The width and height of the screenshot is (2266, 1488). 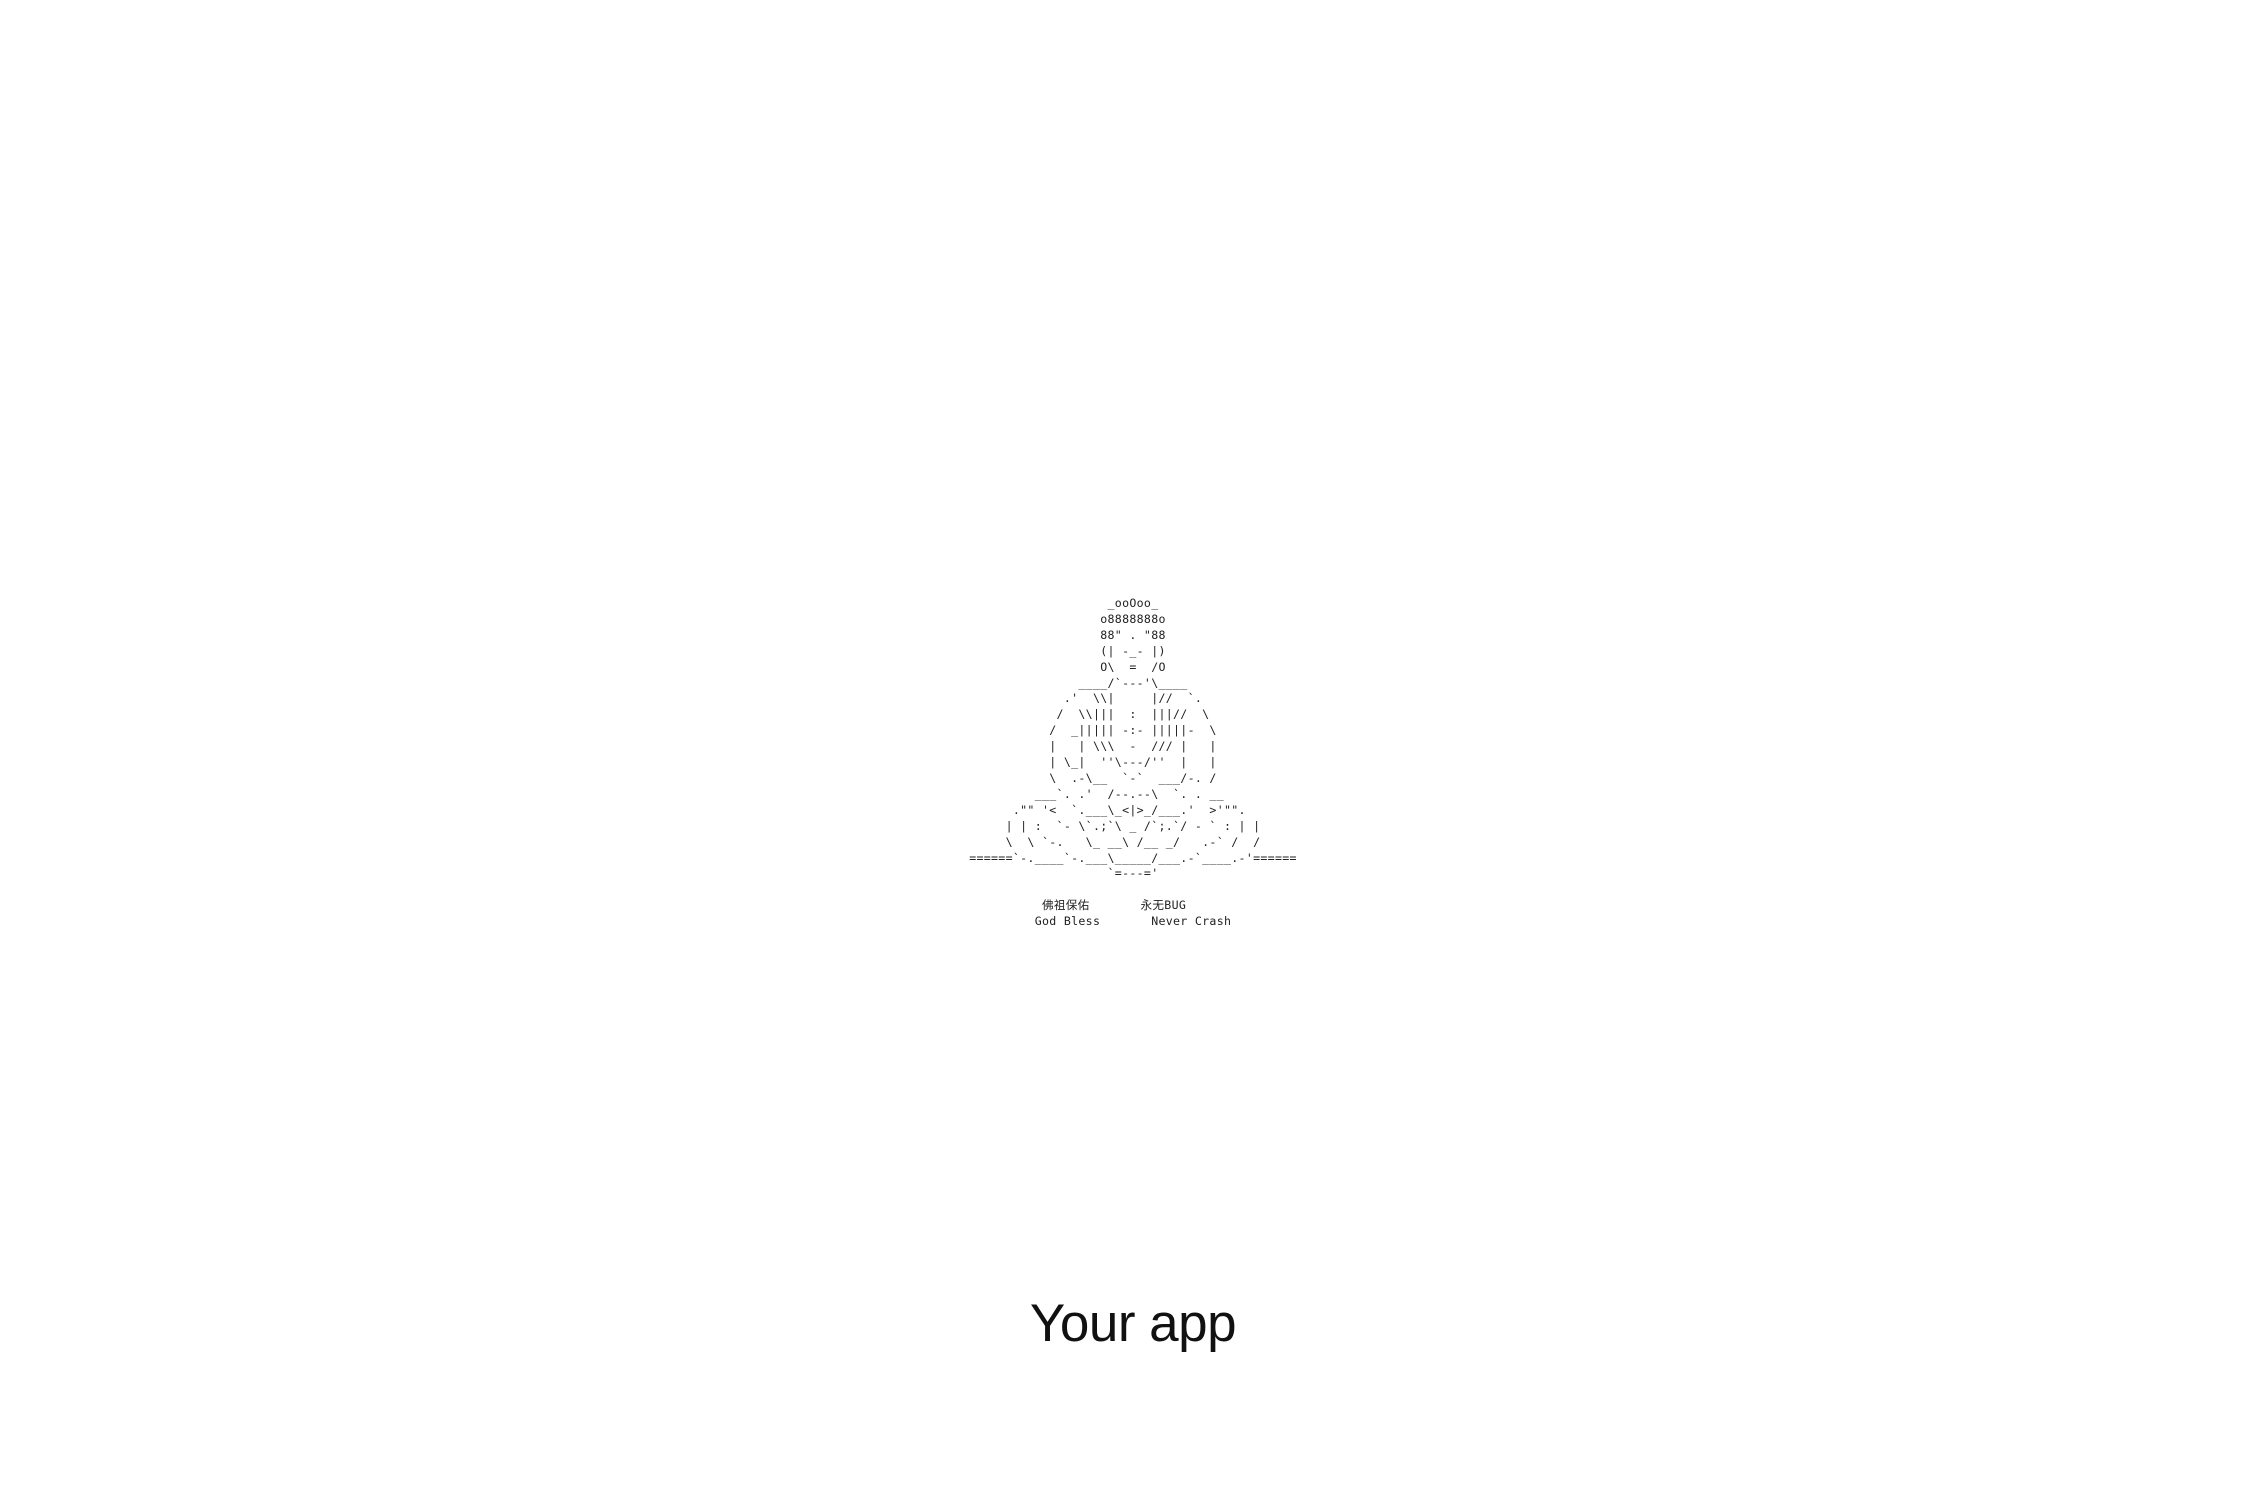 What do you see at coordinates (1096, 793) in the screenshot?
I see `ascii-art-line: ___`. .' /--.--\ `. . __` at bounding box center [1096, 793].